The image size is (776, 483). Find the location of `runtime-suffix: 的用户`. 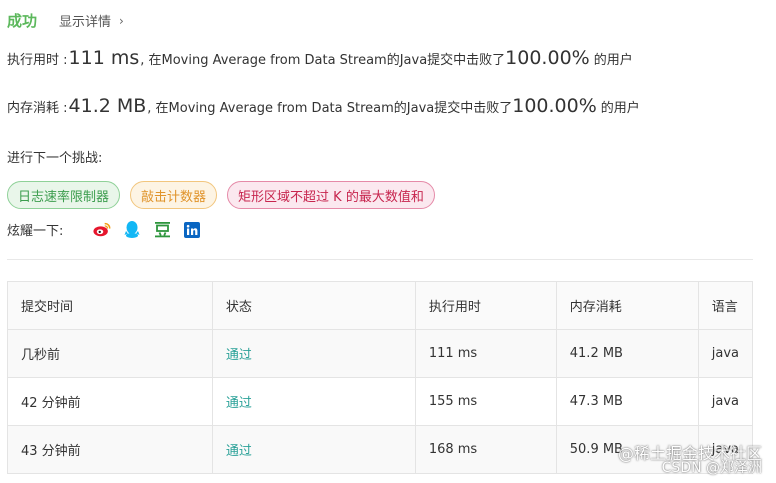

runtime-suffix: 的用户 is located at coordinates (613, 60).